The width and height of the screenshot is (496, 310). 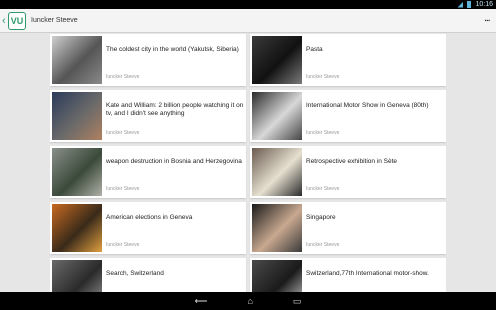 I want to click on status-bar: 10:16, so click(x=248, y=4).